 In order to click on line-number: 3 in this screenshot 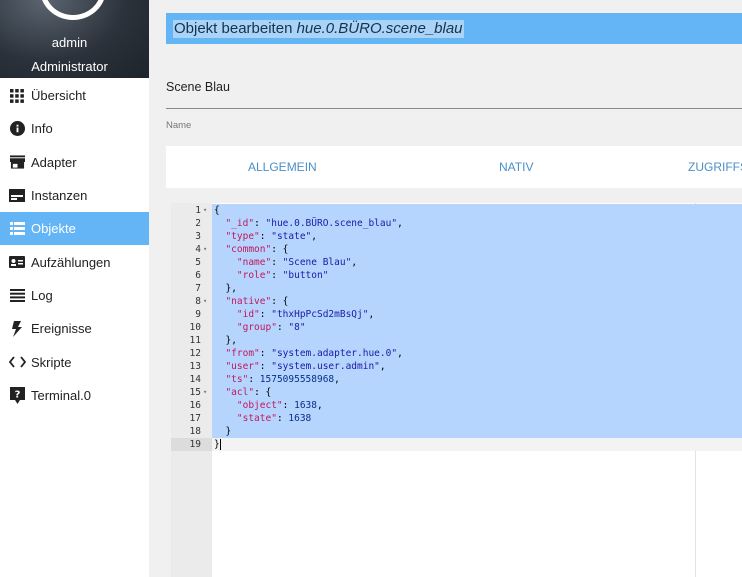, I will do `click(198, 236)`.